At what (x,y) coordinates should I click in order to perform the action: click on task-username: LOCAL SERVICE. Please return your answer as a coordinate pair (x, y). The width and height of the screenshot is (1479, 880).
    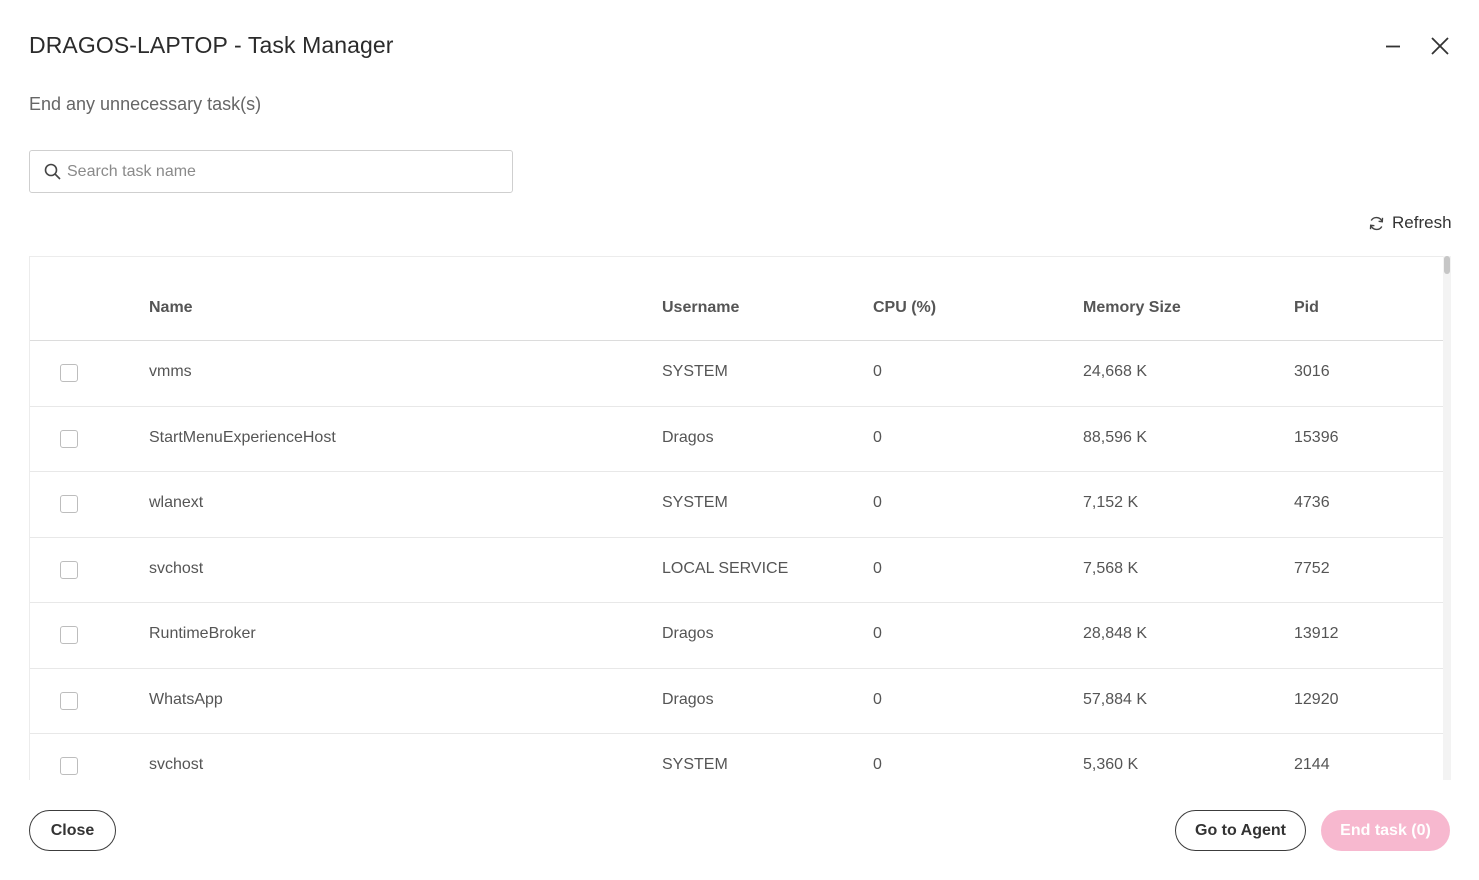
    Looking at the image, I should click on (725, 568).